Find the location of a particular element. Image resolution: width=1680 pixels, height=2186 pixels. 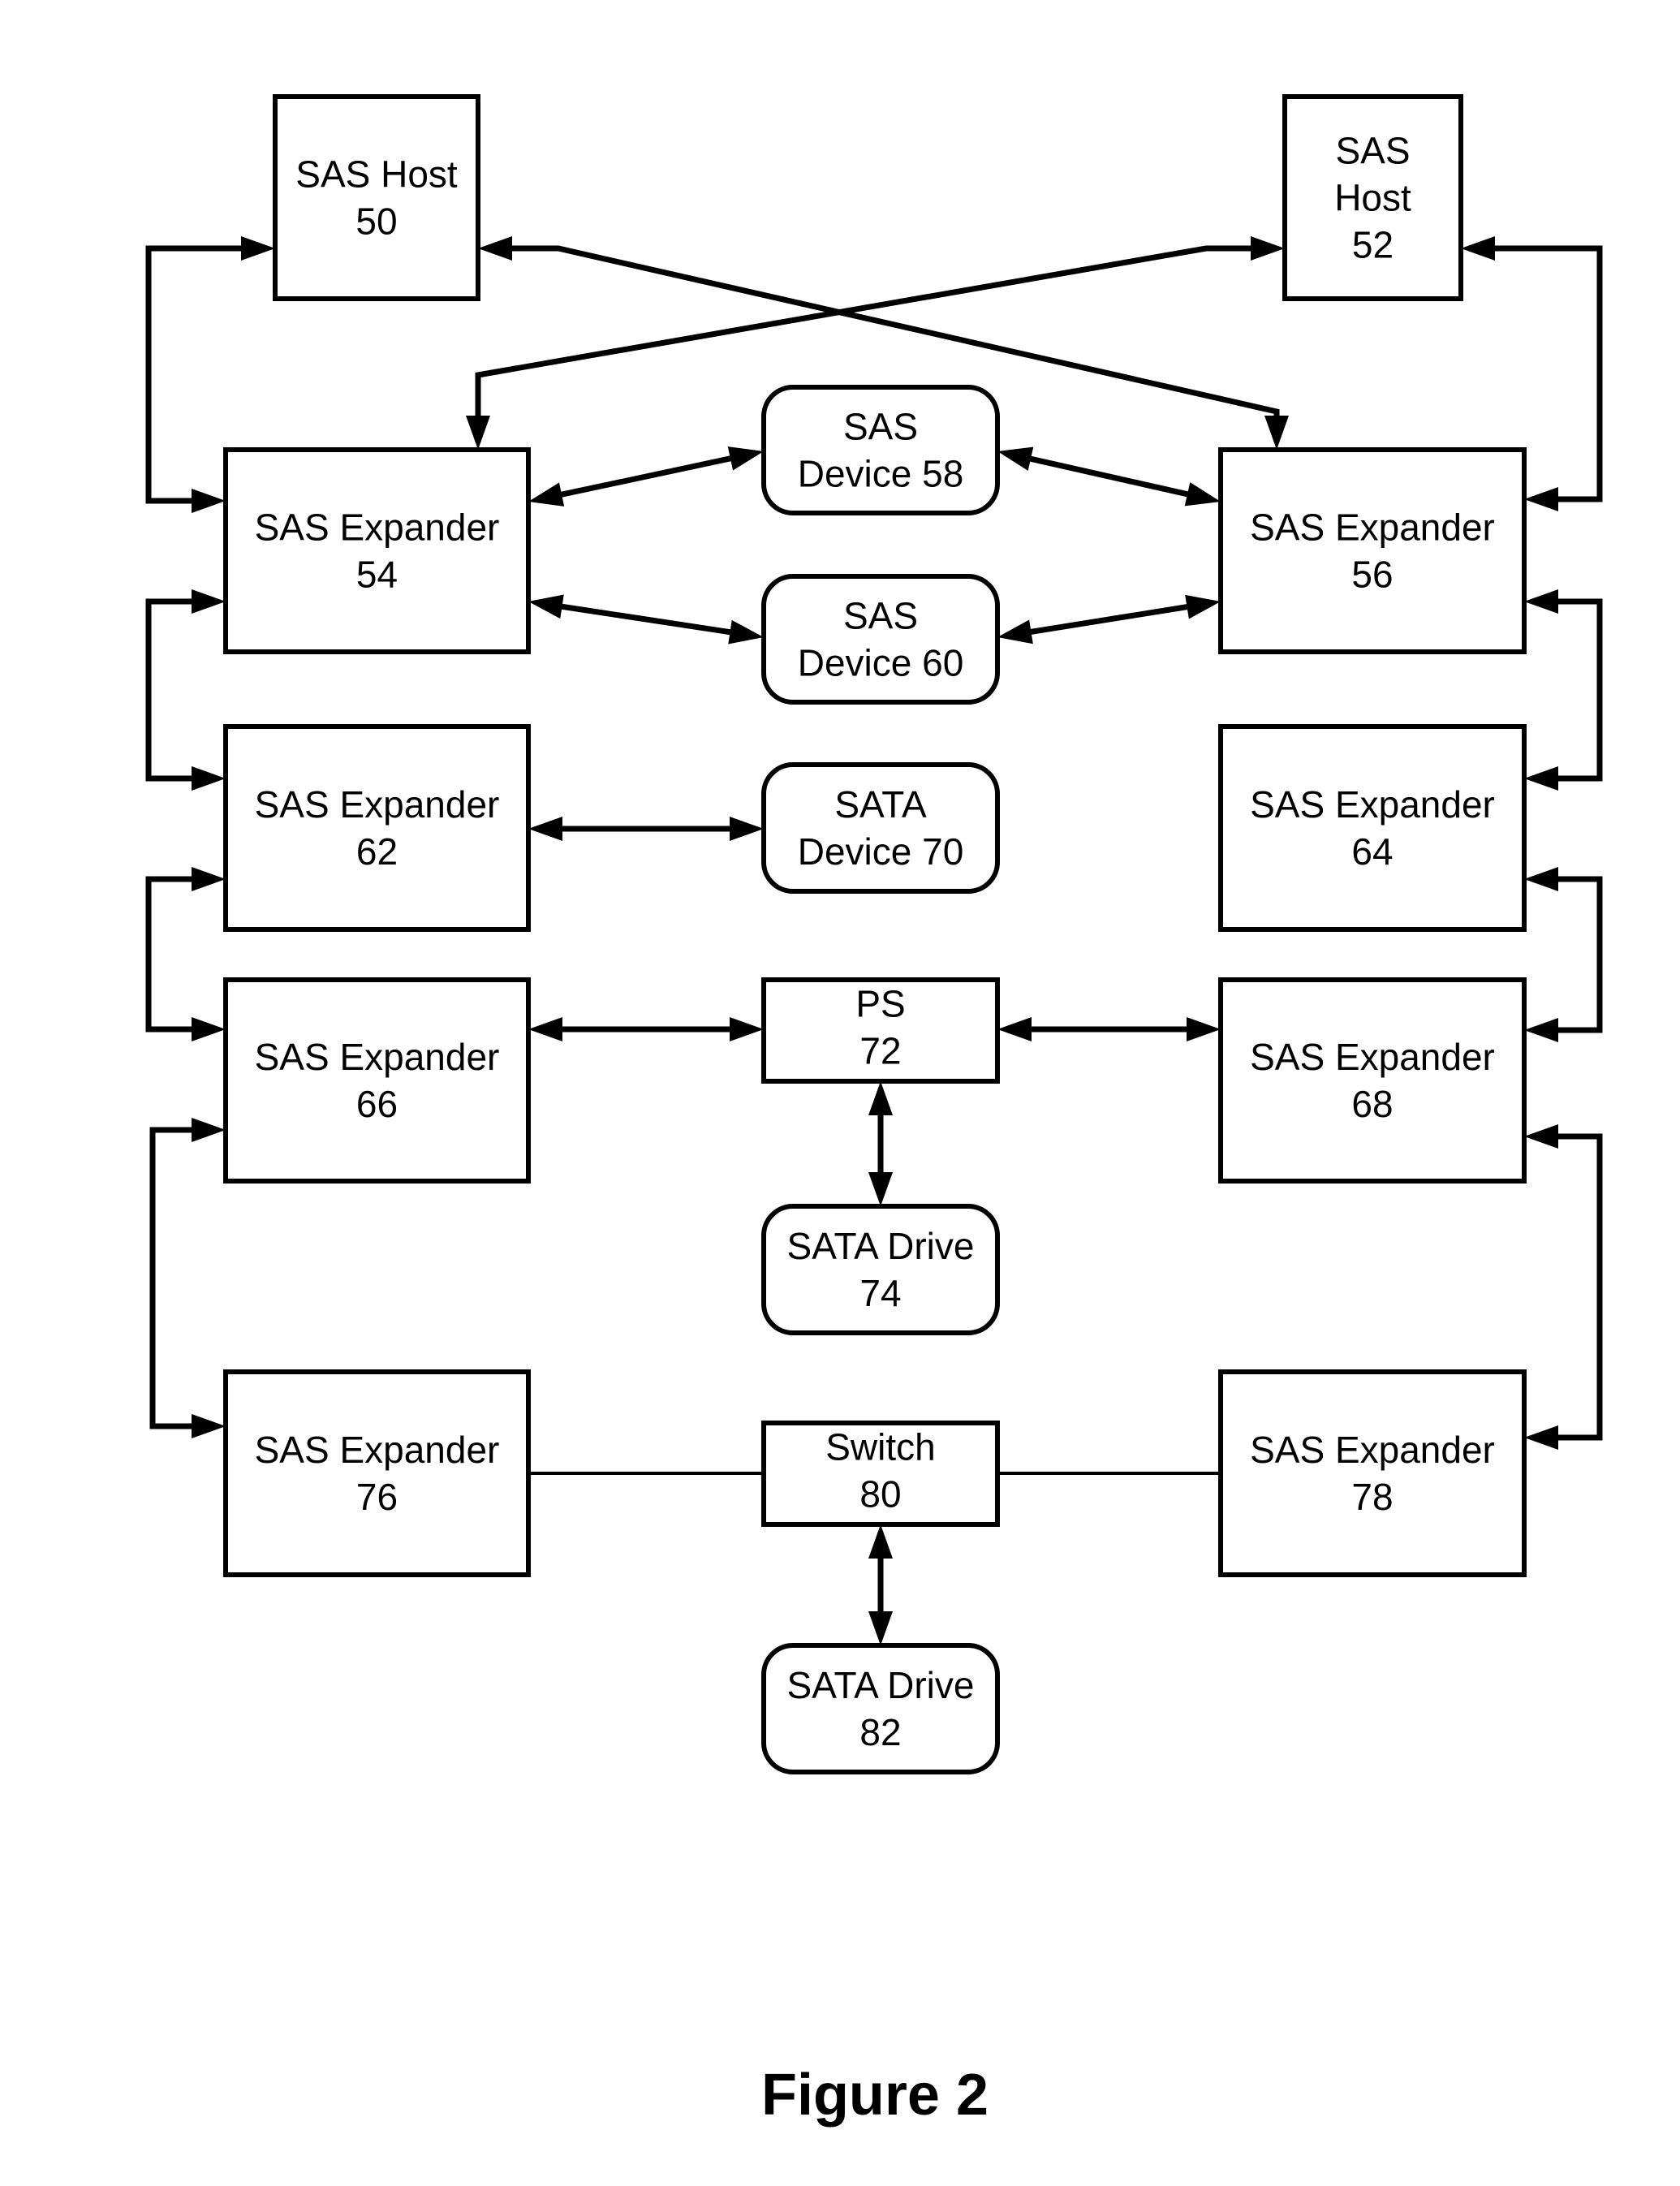

node-label: Device 70 is located at coordinates (881, 851).